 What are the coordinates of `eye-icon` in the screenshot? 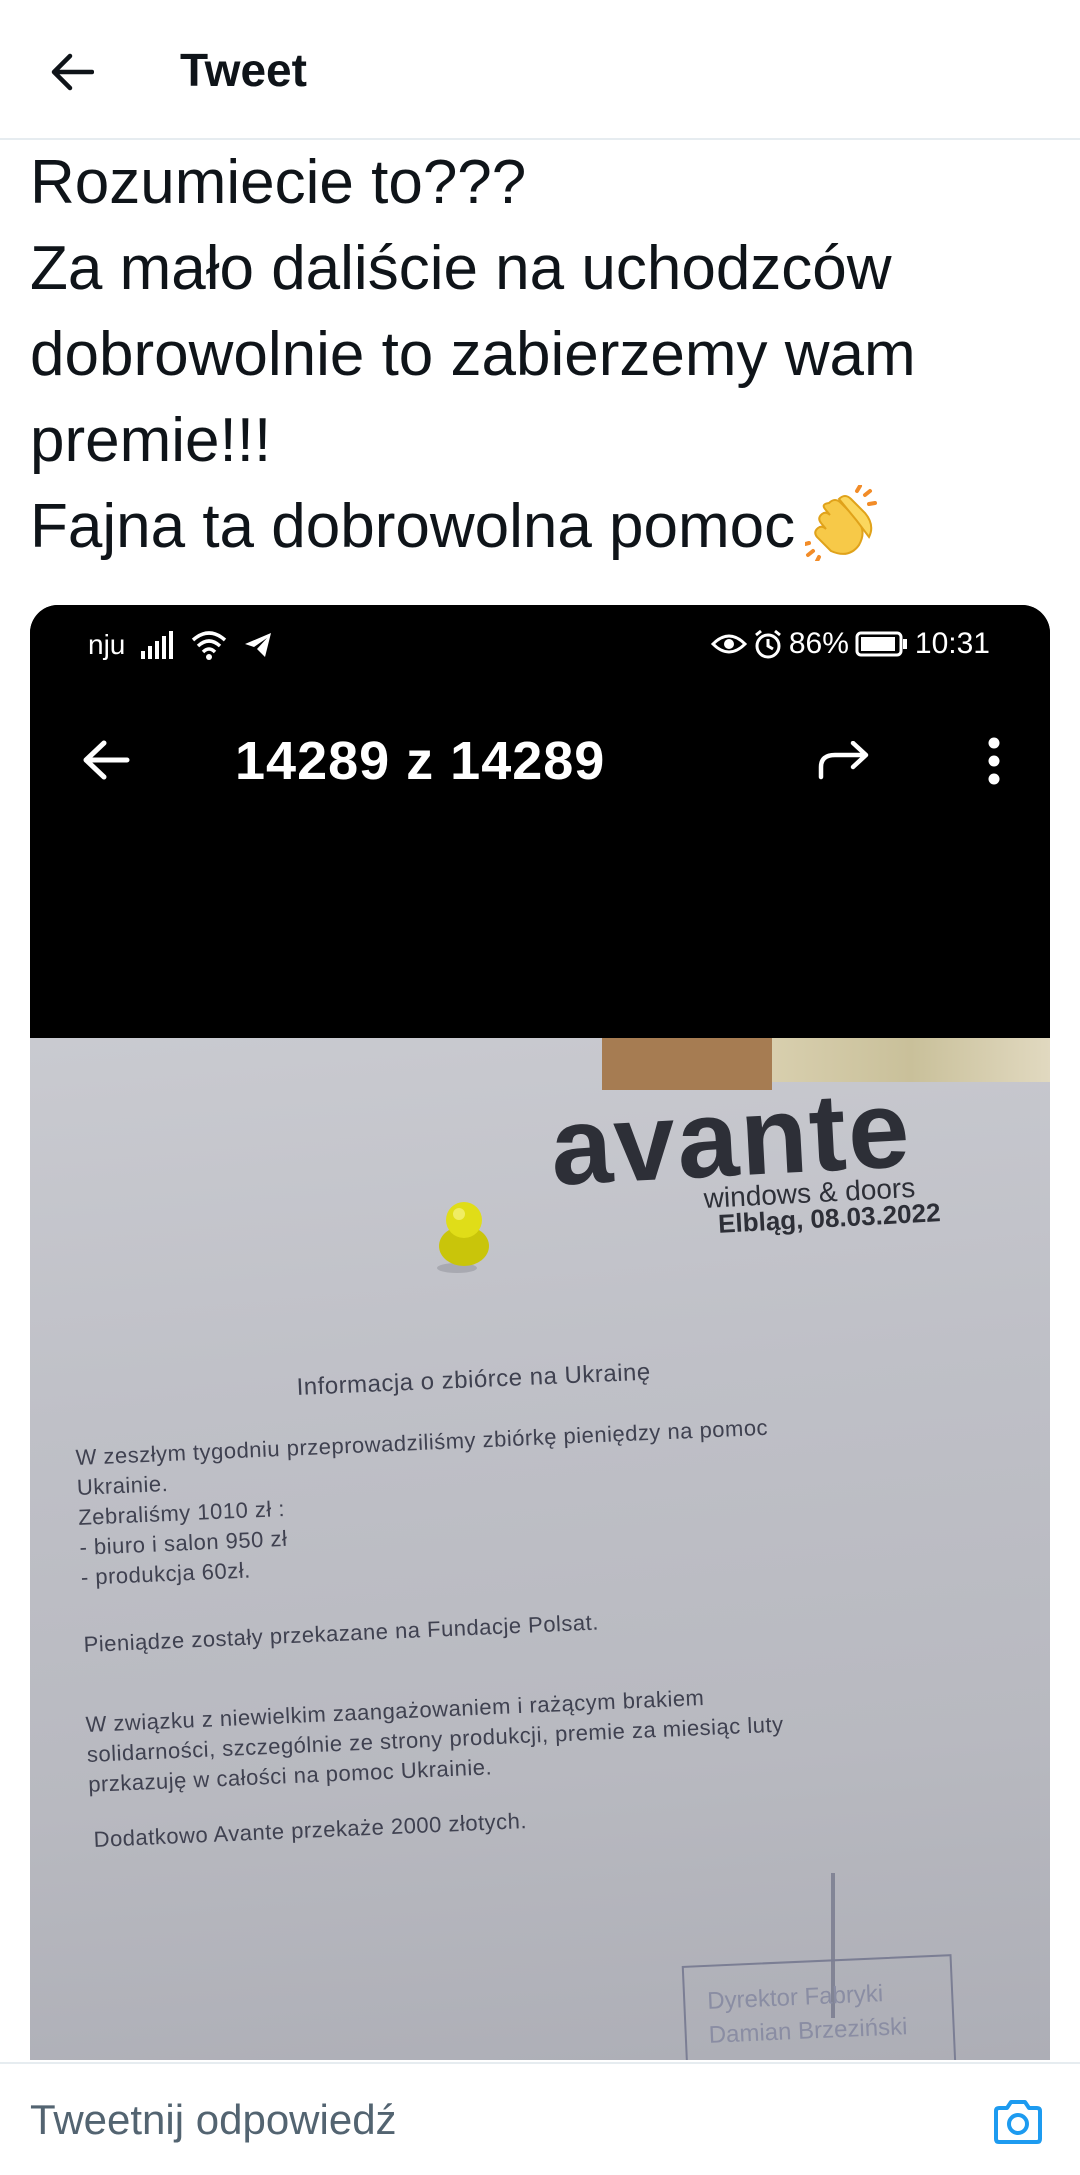 It's located at (728, 644).